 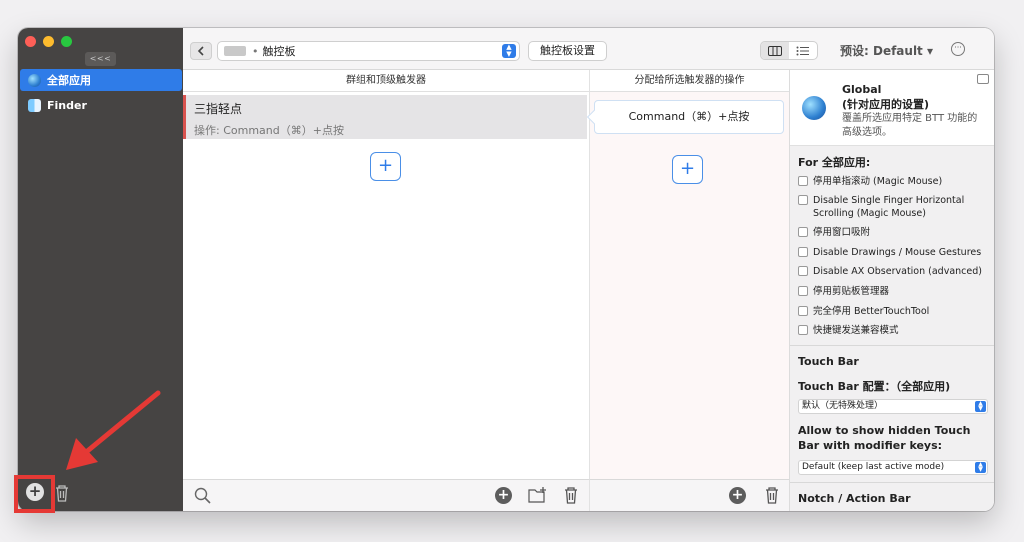 What do you see at coordinates (34, 494) in the screenshot?
I see `annotation-highlight-box` at bounding box center [34, 494].